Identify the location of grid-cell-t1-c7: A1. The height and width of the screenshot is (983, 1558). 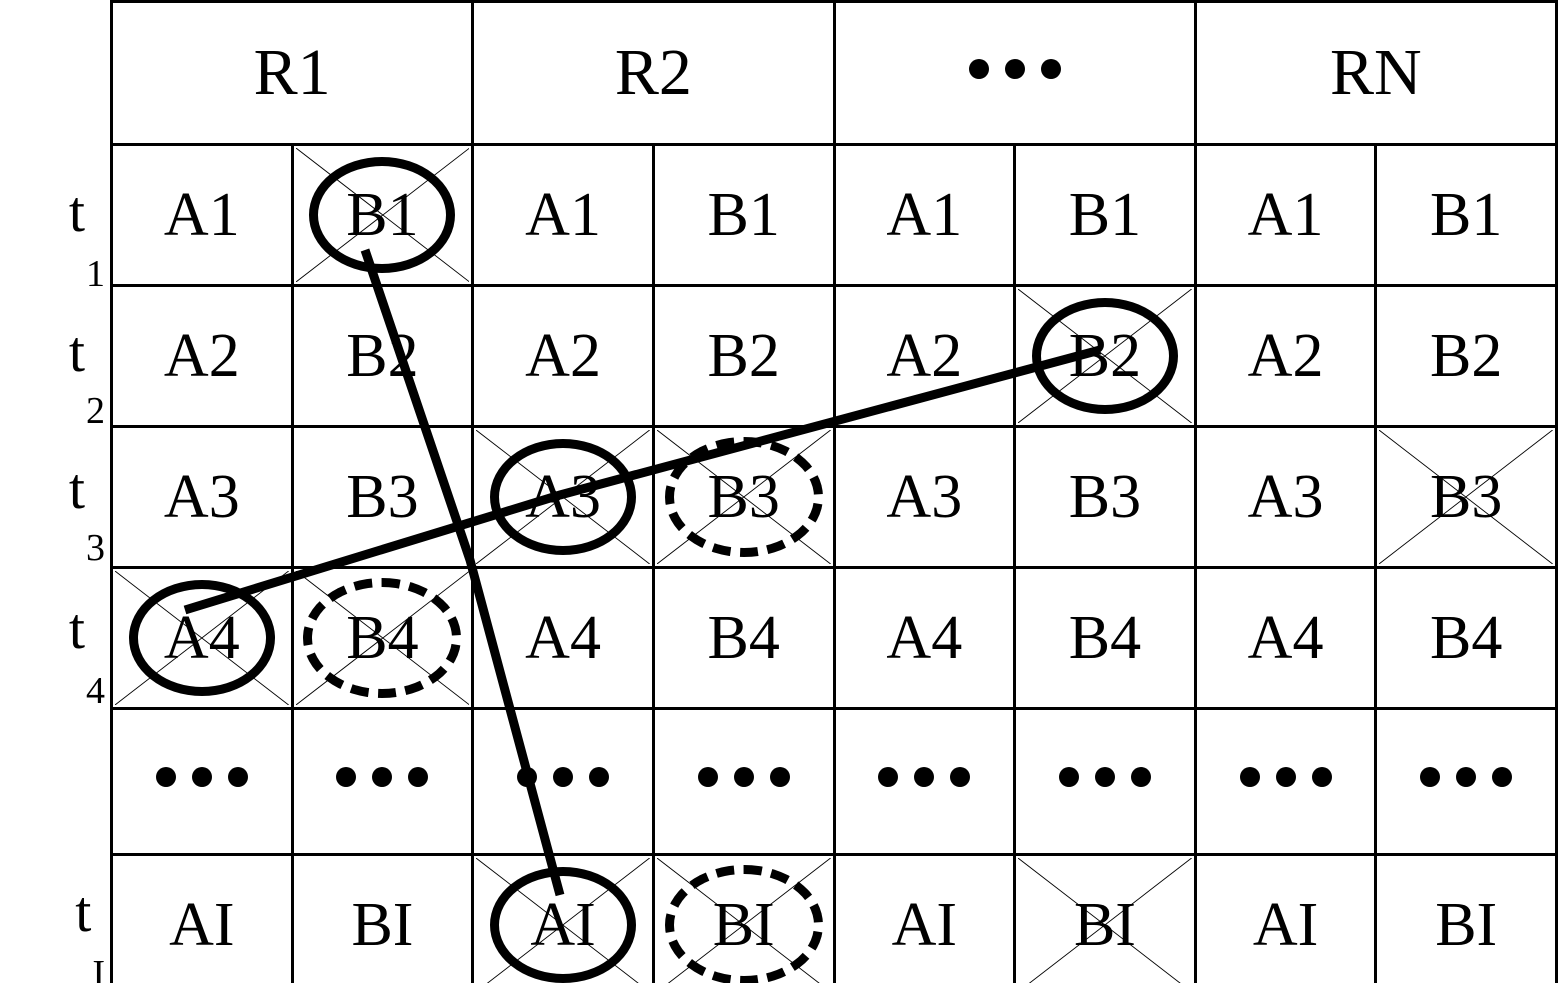
(1285, 215).